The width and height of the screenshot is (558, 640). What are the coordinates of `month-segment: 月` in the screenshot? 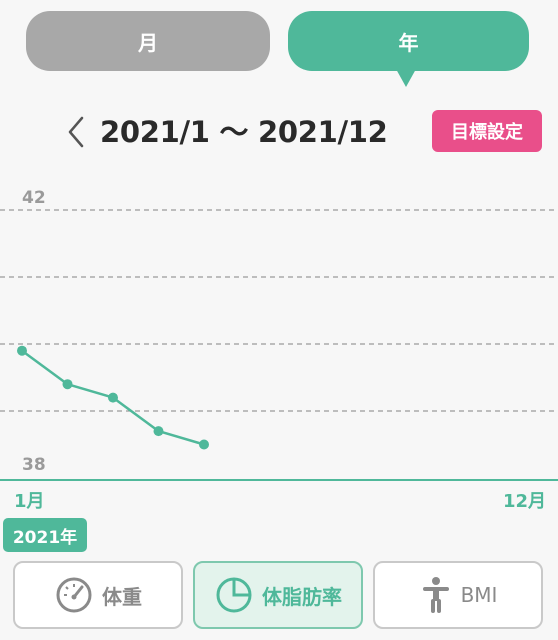 It's located at (148, 41).